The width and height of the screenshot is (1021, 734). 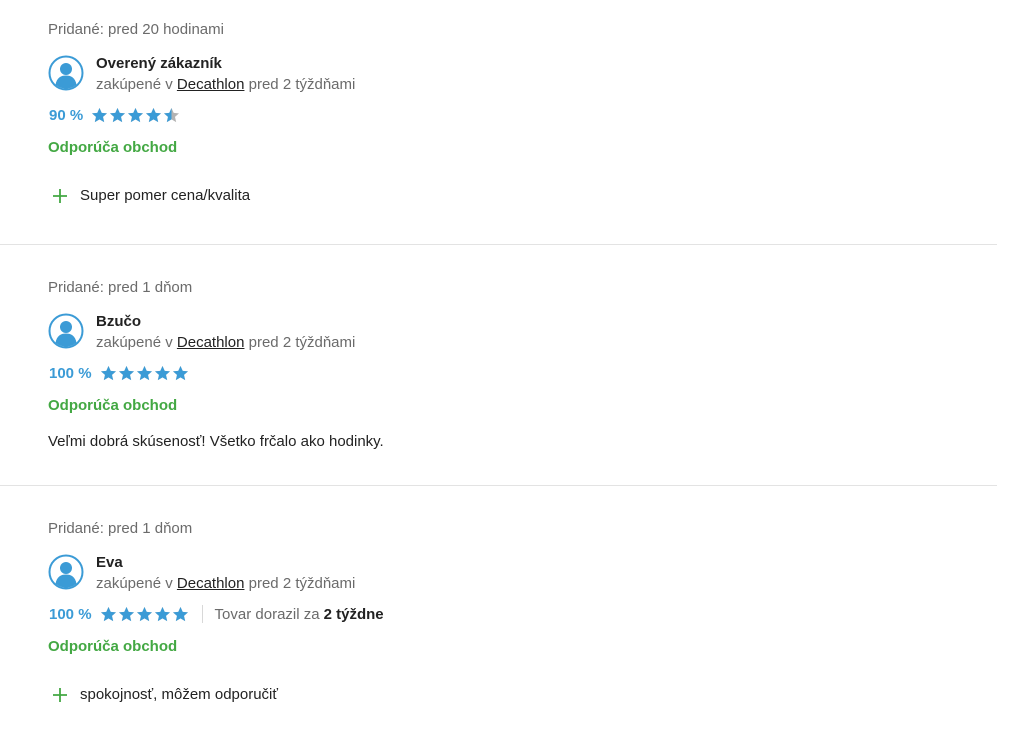 What do you see at coordinates (522, 614) in the screenshot?
I see `rating-row: 100 % Tovar dorazil za 2 týždne` at bounding box center [522, 614].